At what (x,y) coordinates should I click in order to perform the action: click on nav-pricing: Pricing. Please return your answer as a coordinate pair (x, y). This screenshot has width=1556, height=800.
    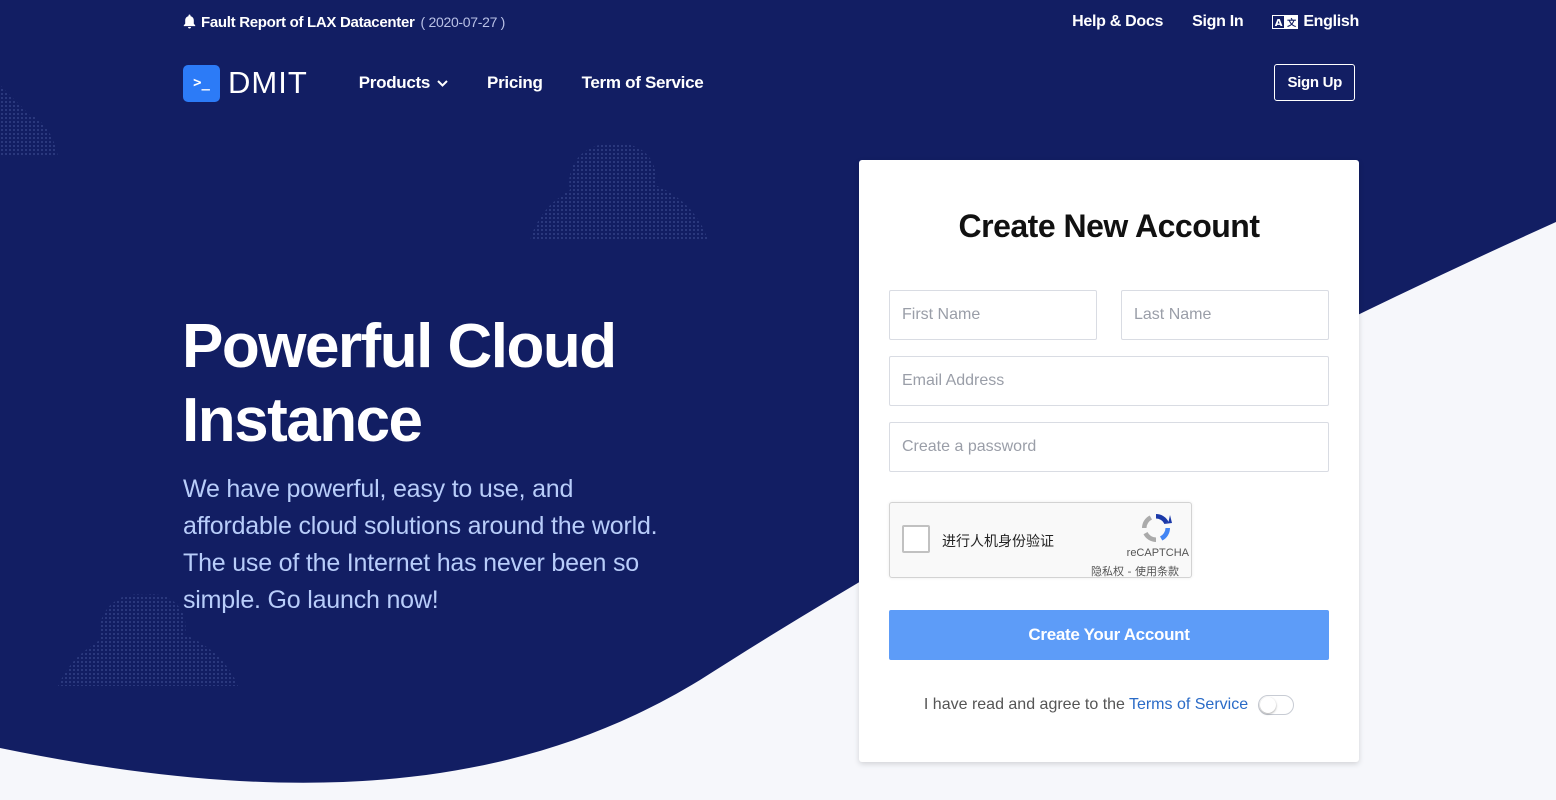
    Looking at the image, I should click on (515, 83).